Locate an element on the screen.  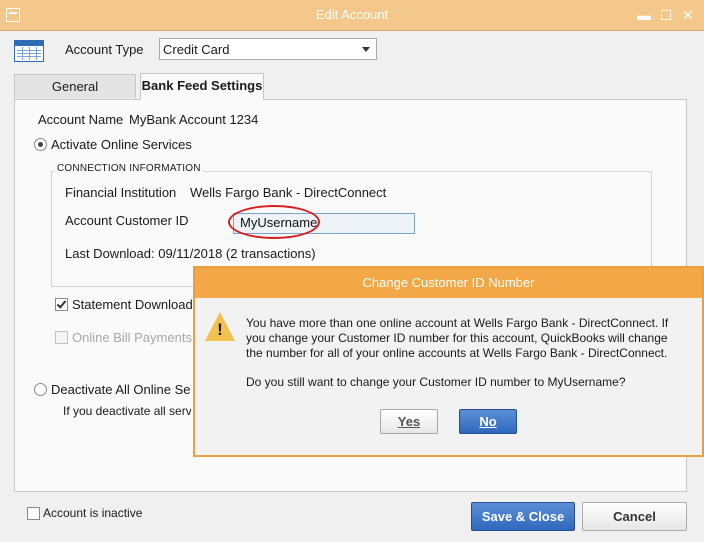
maximize-icon: ☐ is located at coordinates (666, 15).